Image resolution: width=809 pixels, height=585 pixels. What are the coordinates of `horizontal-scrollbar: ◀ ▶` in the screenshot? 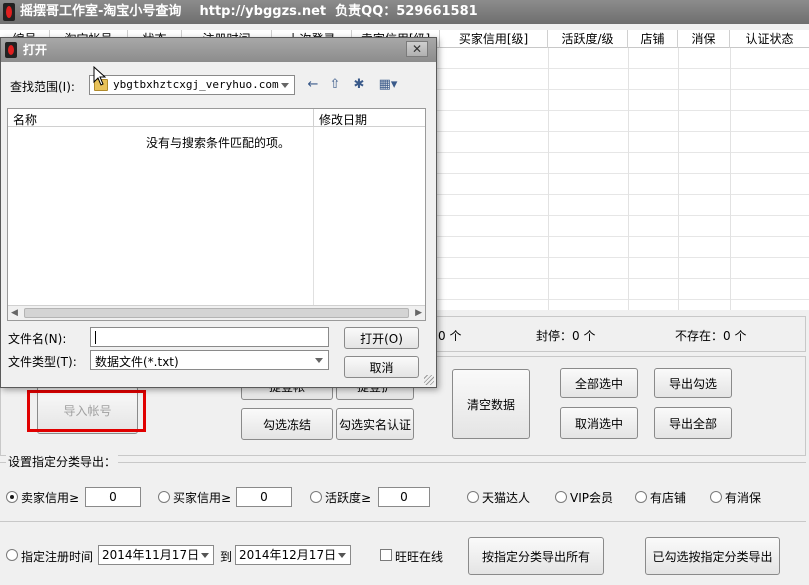 It's located at (216, 312).